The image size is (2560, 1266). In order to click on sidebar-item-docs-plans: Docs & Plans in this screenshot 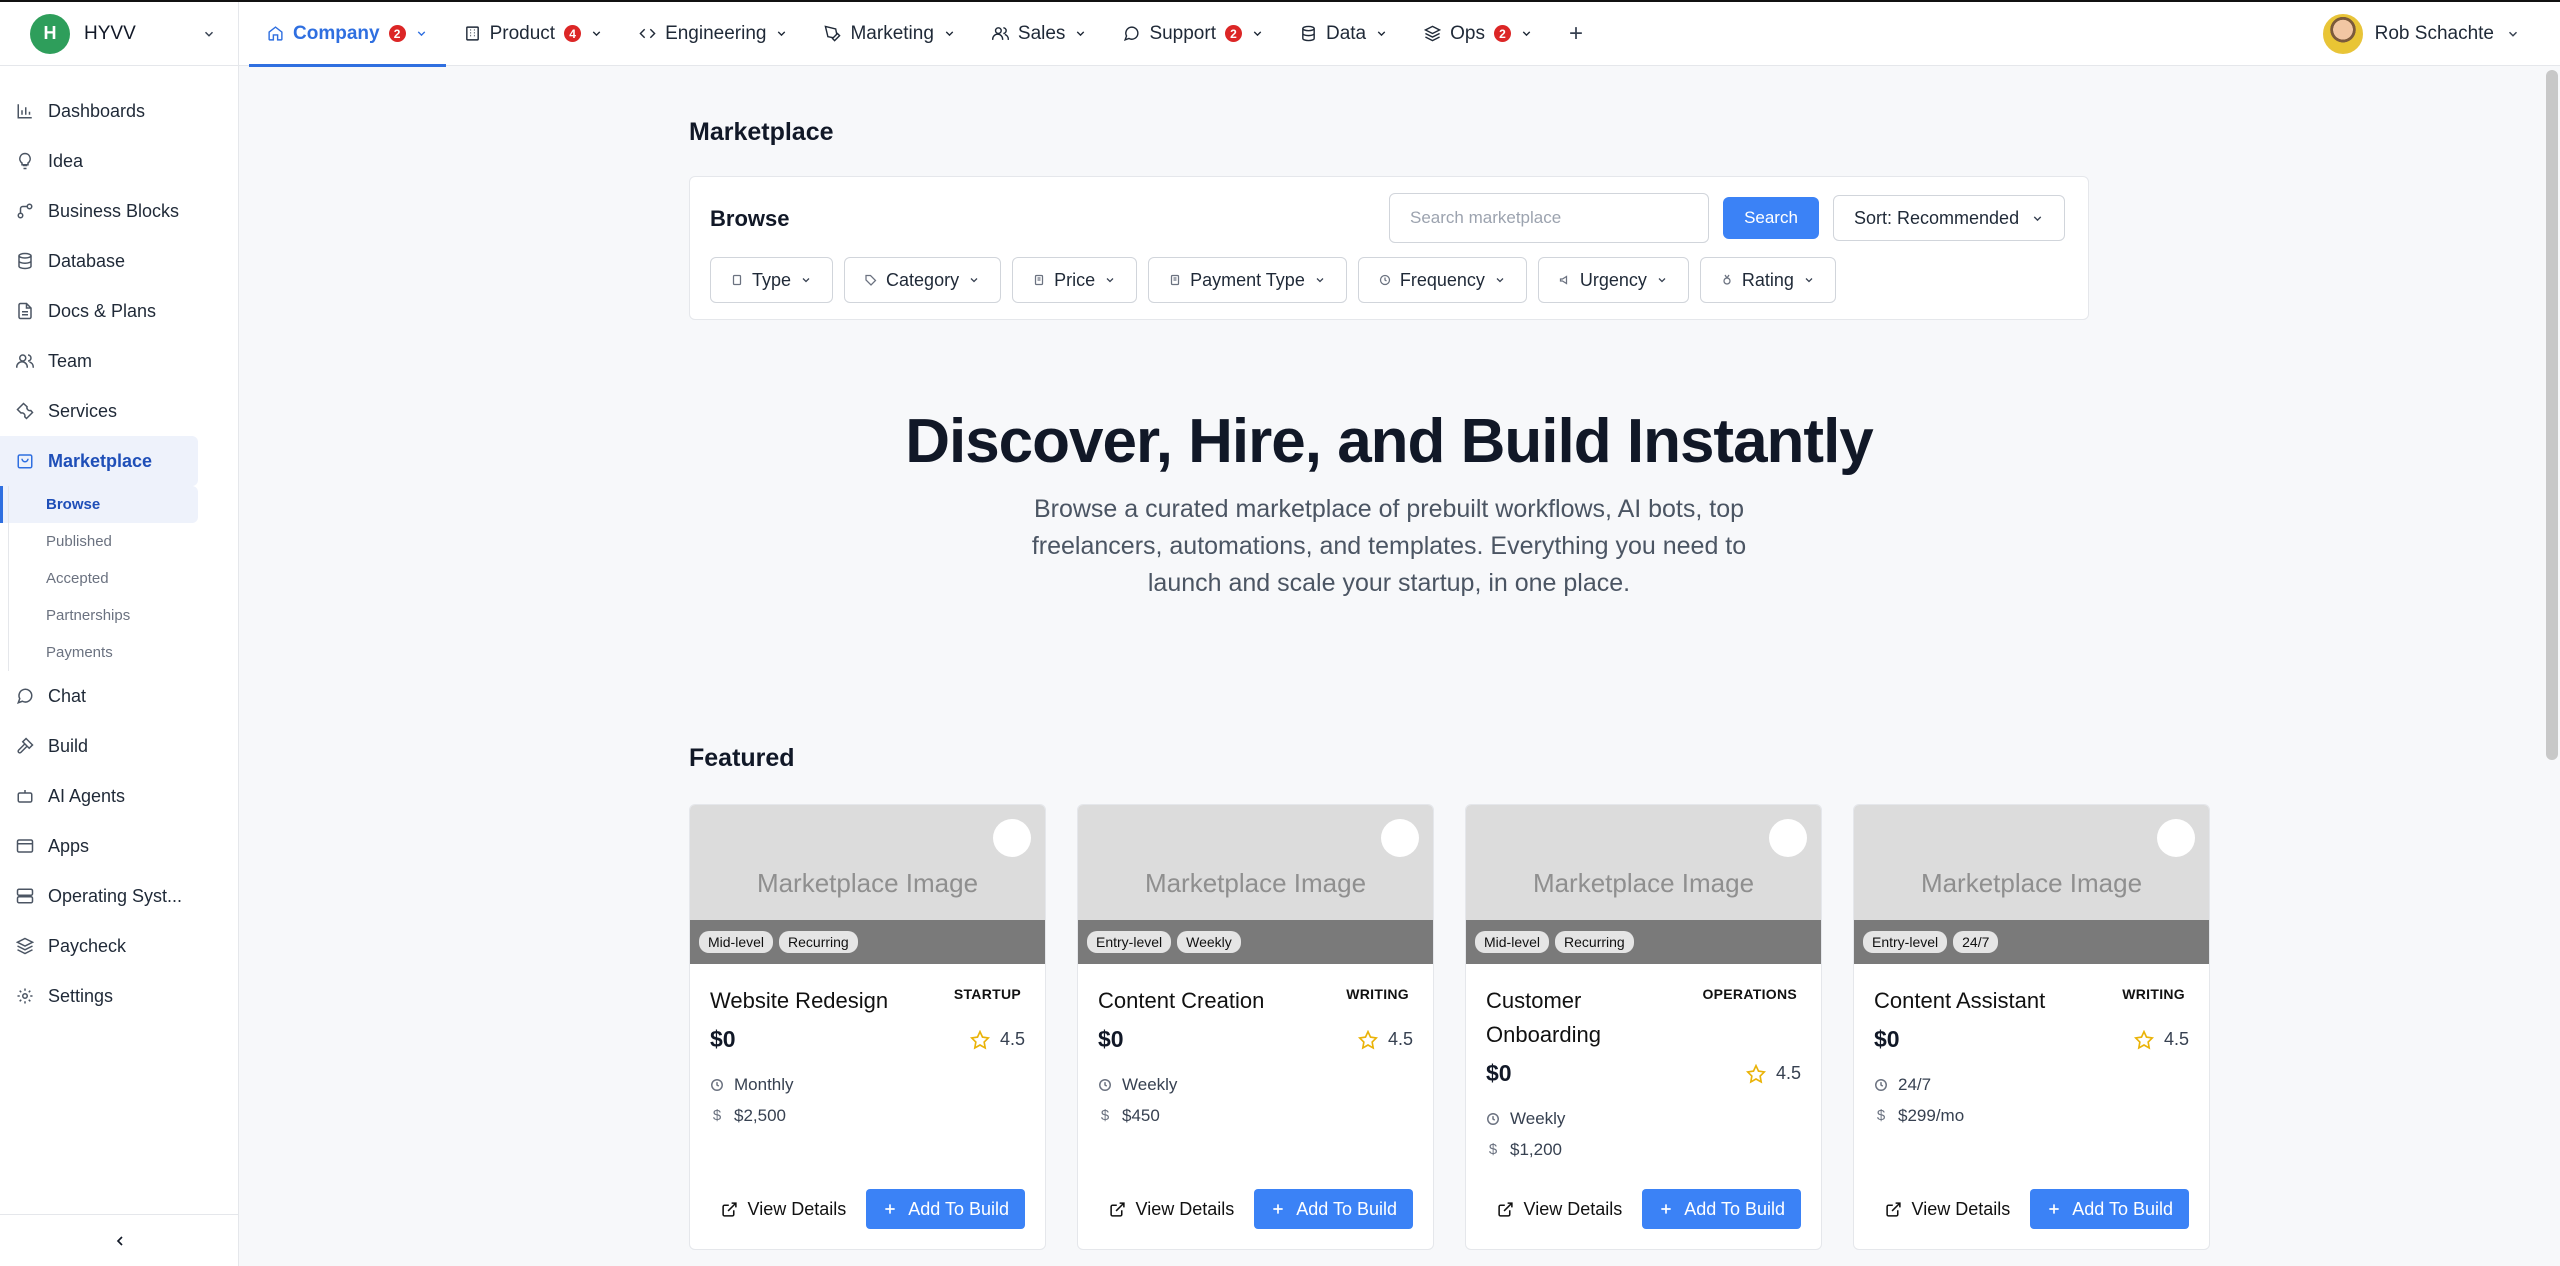, I will do `click(99, 311)`.